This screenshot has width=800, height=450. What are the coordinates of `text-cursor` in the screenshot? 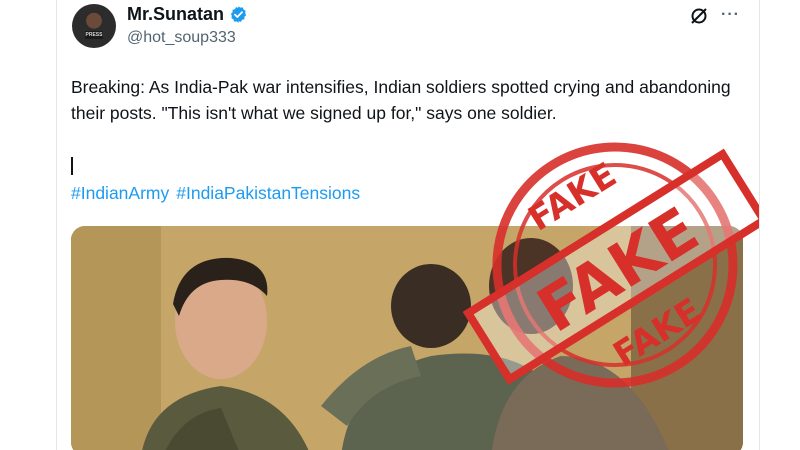 It's located at (72, 166).